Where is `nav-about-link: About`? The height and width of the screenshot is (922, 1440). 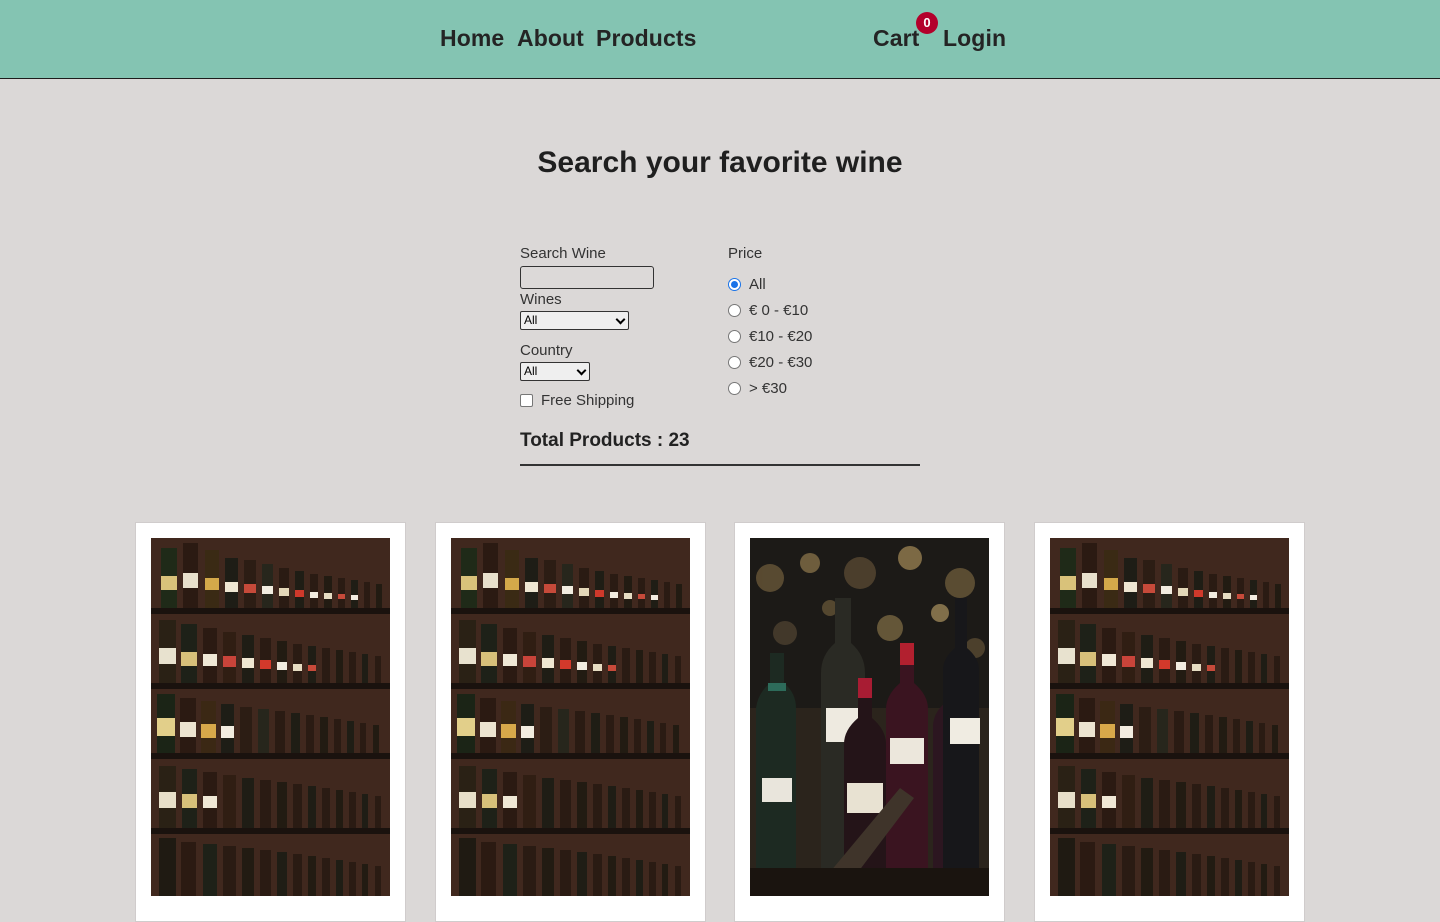 nav-about-link: About is located at coordinates (550, 38).